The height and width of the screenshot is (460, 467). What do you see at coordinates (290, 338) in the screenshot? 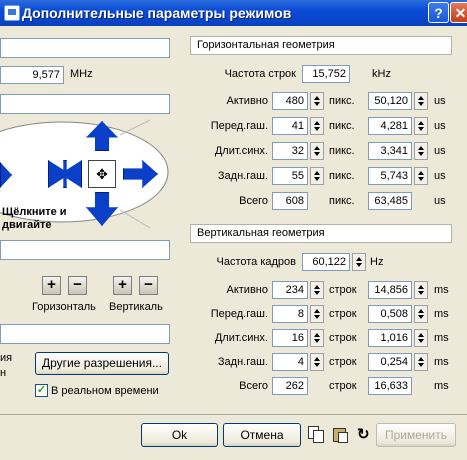
I see `vgeom-row-value: 16` at bounding box center [290, 338].